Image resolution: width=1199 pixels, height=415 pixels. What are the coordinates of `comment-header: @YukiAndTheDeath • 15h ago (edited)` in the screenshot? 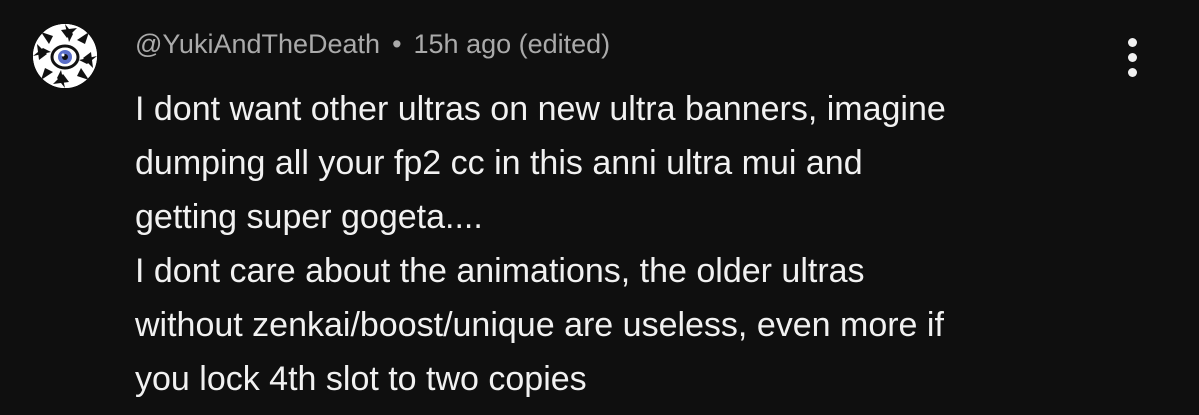 It's located at (372, 44).